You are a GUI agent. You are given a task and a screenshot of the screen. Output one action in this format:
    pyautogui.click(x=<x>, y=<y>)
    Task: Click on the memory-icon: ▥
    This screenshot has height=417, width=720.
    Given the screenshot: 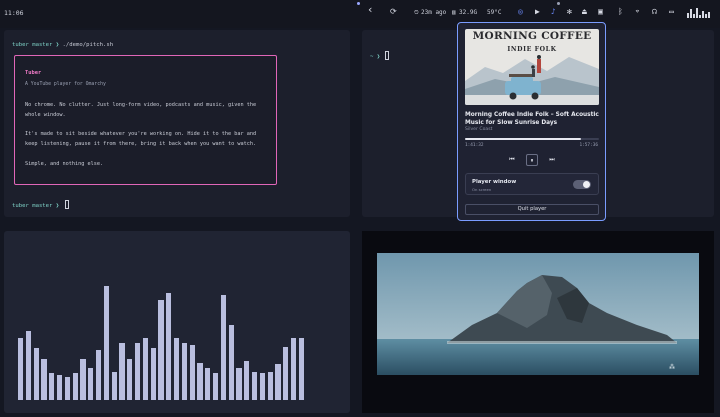 What is the action you would take?
    pyautogui.click(x=454, y=12)
    